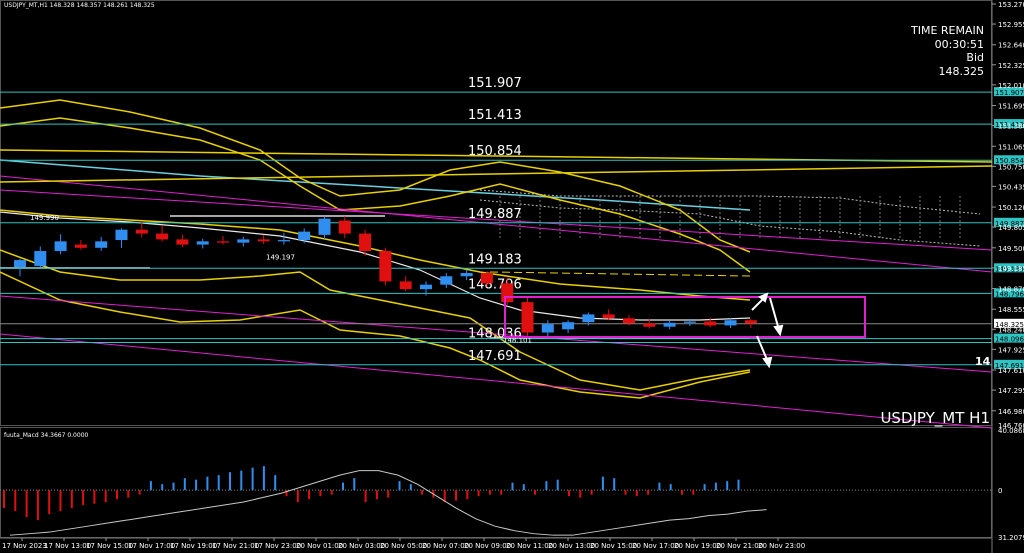  I want to click on time-tick-label: 20 Nov 01:00, so click(319, 546).